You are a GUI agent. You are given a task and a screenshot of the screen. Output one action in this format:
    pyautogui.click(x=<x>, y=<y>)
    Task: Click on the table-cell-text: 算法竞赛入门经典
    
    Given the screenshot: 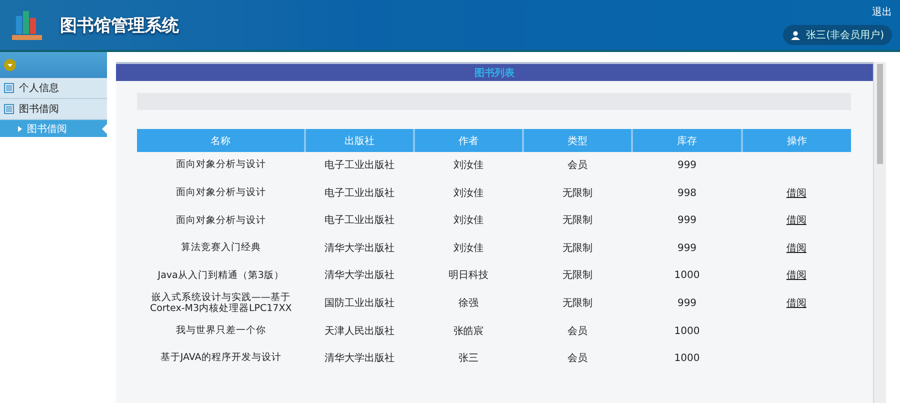 What is the action you would take?
    pyautogui.click(x=221, y=248)
    